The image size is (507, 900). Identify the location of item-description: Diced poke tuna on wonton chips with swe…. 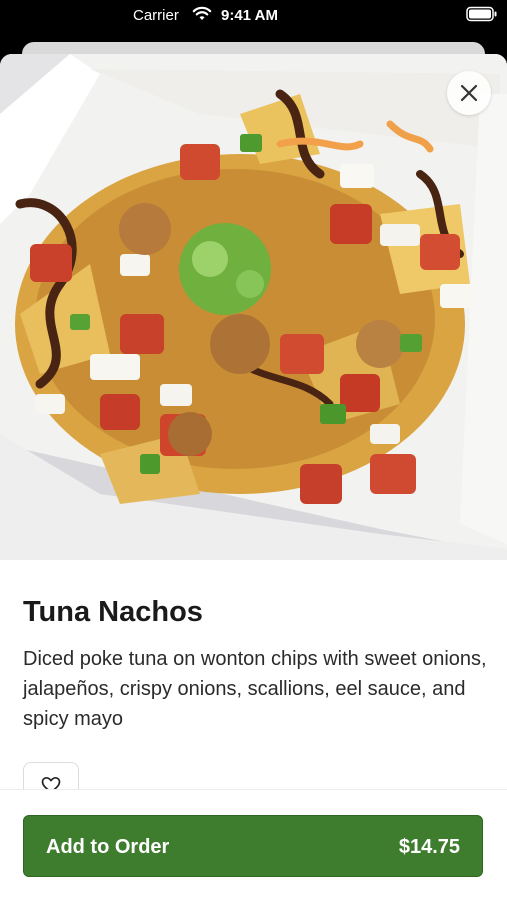
(255, 689).